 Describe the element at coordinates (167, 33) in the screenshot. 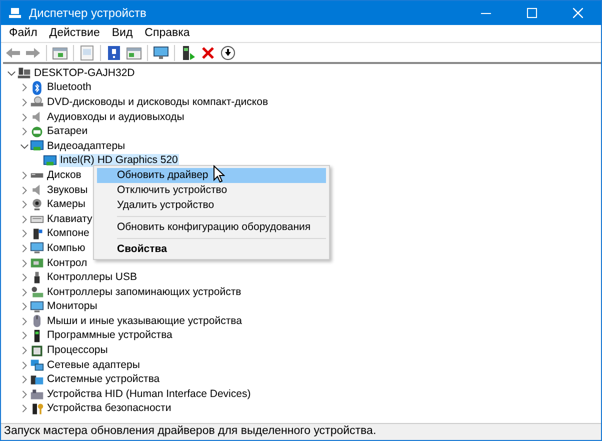

I see `menu-item: Справка` at that location.